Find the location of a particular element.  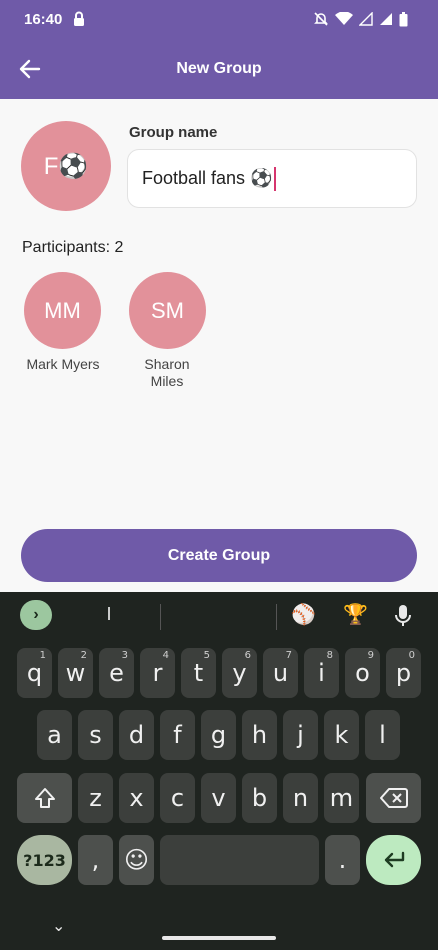

participants-count: Participants: 2 is located at coordinates (73, 247).